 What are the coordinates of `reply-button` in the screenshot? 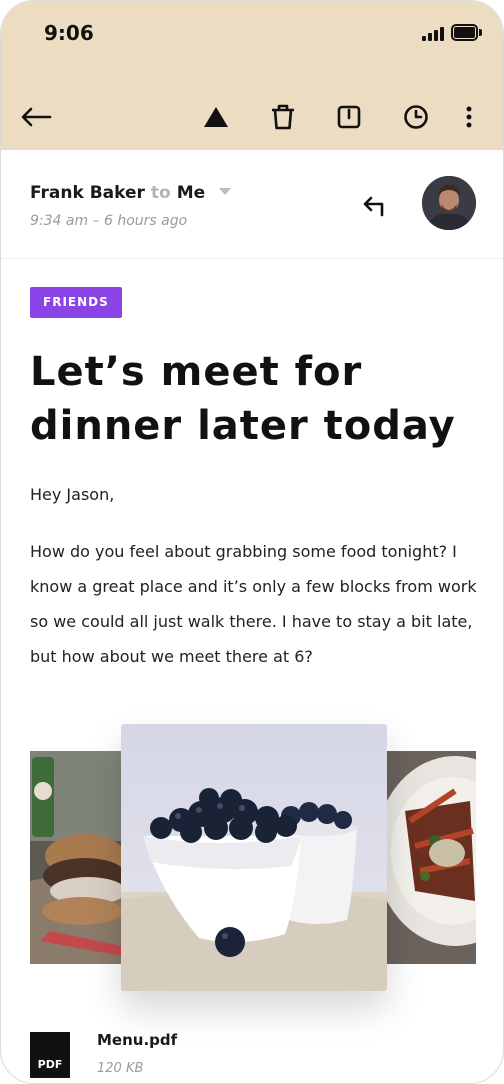 It's located at (375, 206).